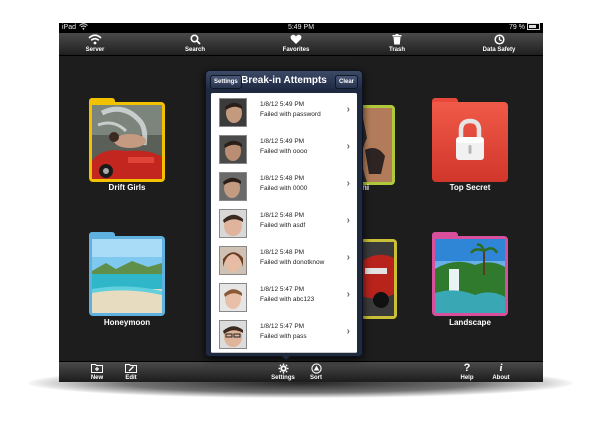 Image resolution: width=600 pixels, height=429 pixels. I want to click on attempt-row: 1/8/12 5:49 PM Failed with oooo ›, so click(284, 149).